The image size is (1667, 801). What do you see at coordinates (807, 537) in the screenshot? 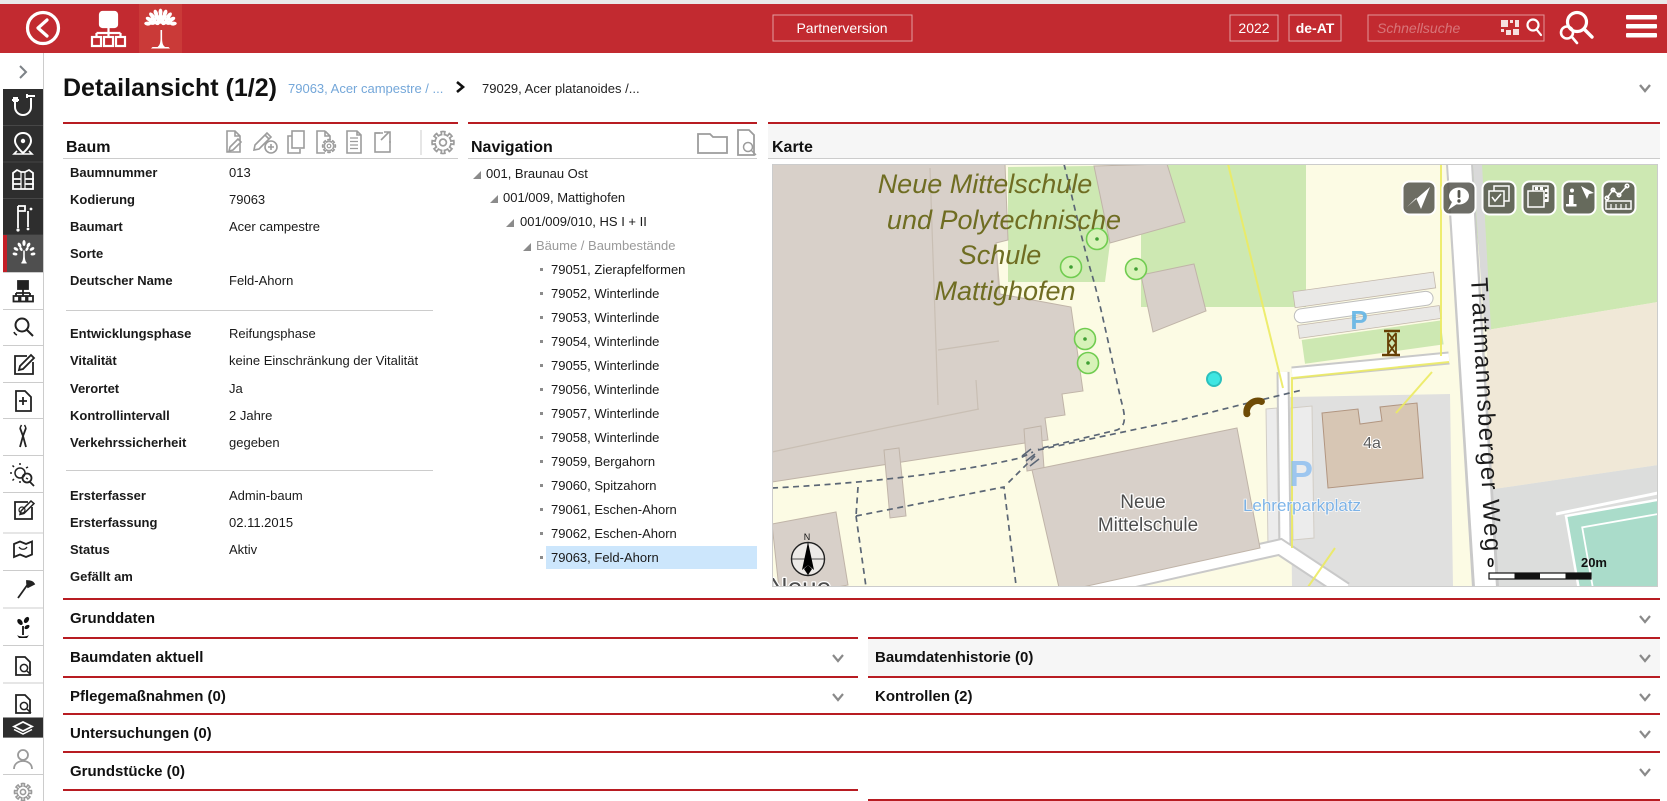
I see `svg-text: N` at bounding box center [807, 537].